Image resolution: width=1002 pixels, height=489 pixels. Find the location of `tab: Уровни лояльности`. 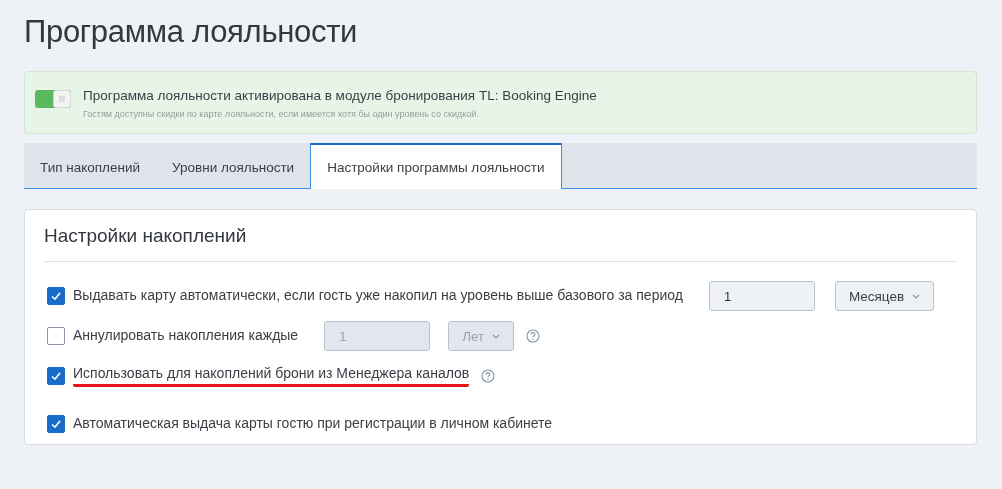

tab: Уровни лояльности is located at coordinates (233, 166).